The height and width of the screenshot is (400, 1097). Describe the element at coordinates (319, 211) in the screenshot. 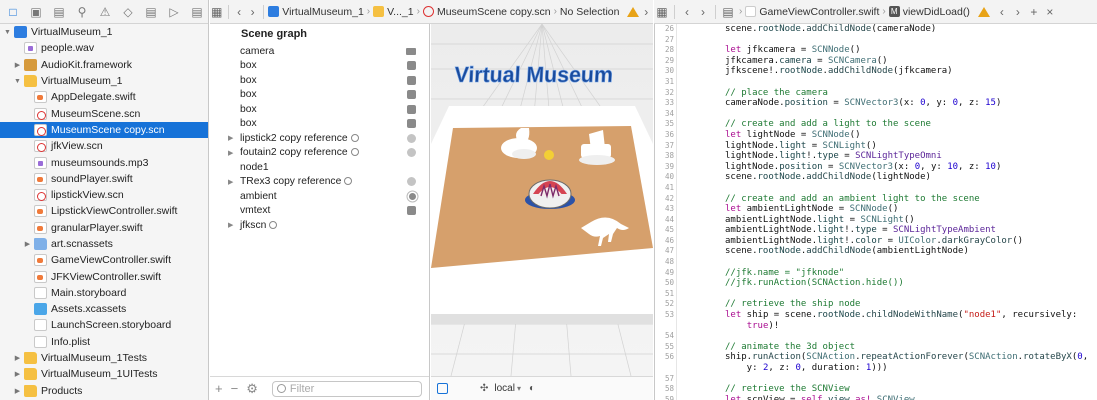

I see `scene-node-row: vmtext` at that location.